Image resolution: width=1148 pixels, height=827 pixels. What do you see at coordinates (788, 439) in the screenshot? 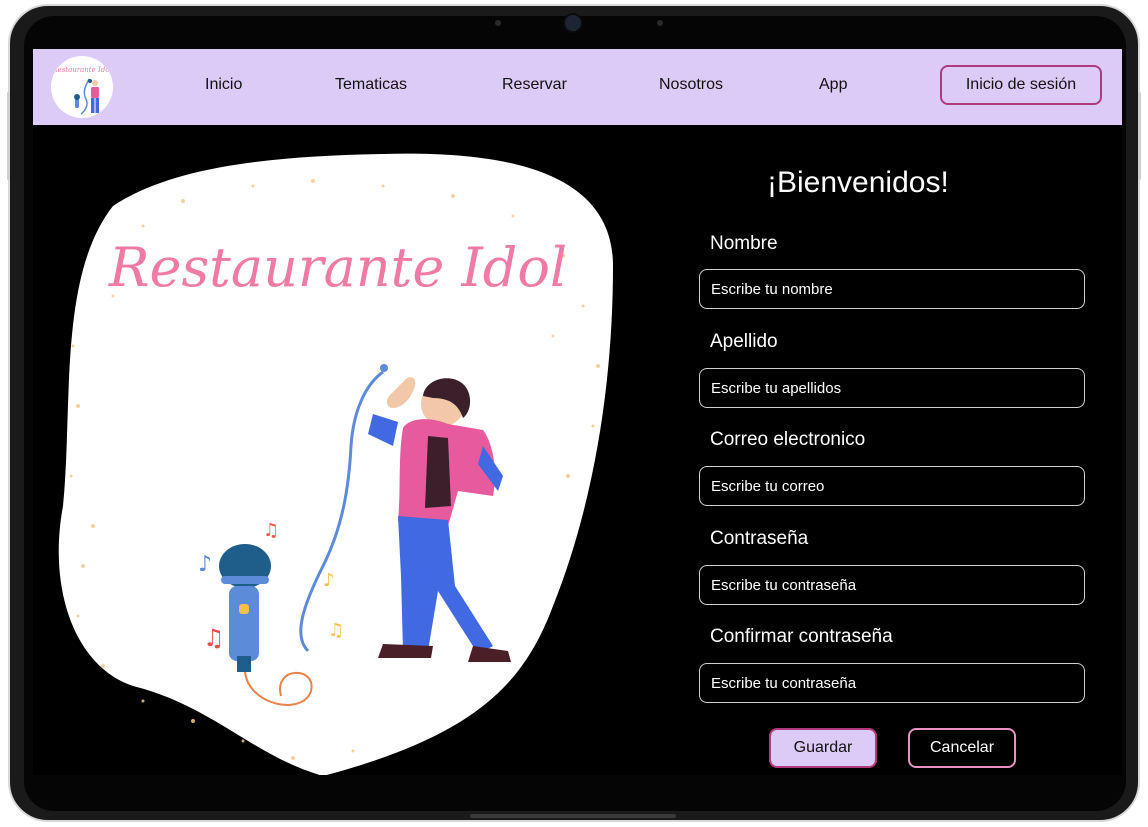
I see `field-label-correo: Correo electronico` at bounding box center [788, 439].